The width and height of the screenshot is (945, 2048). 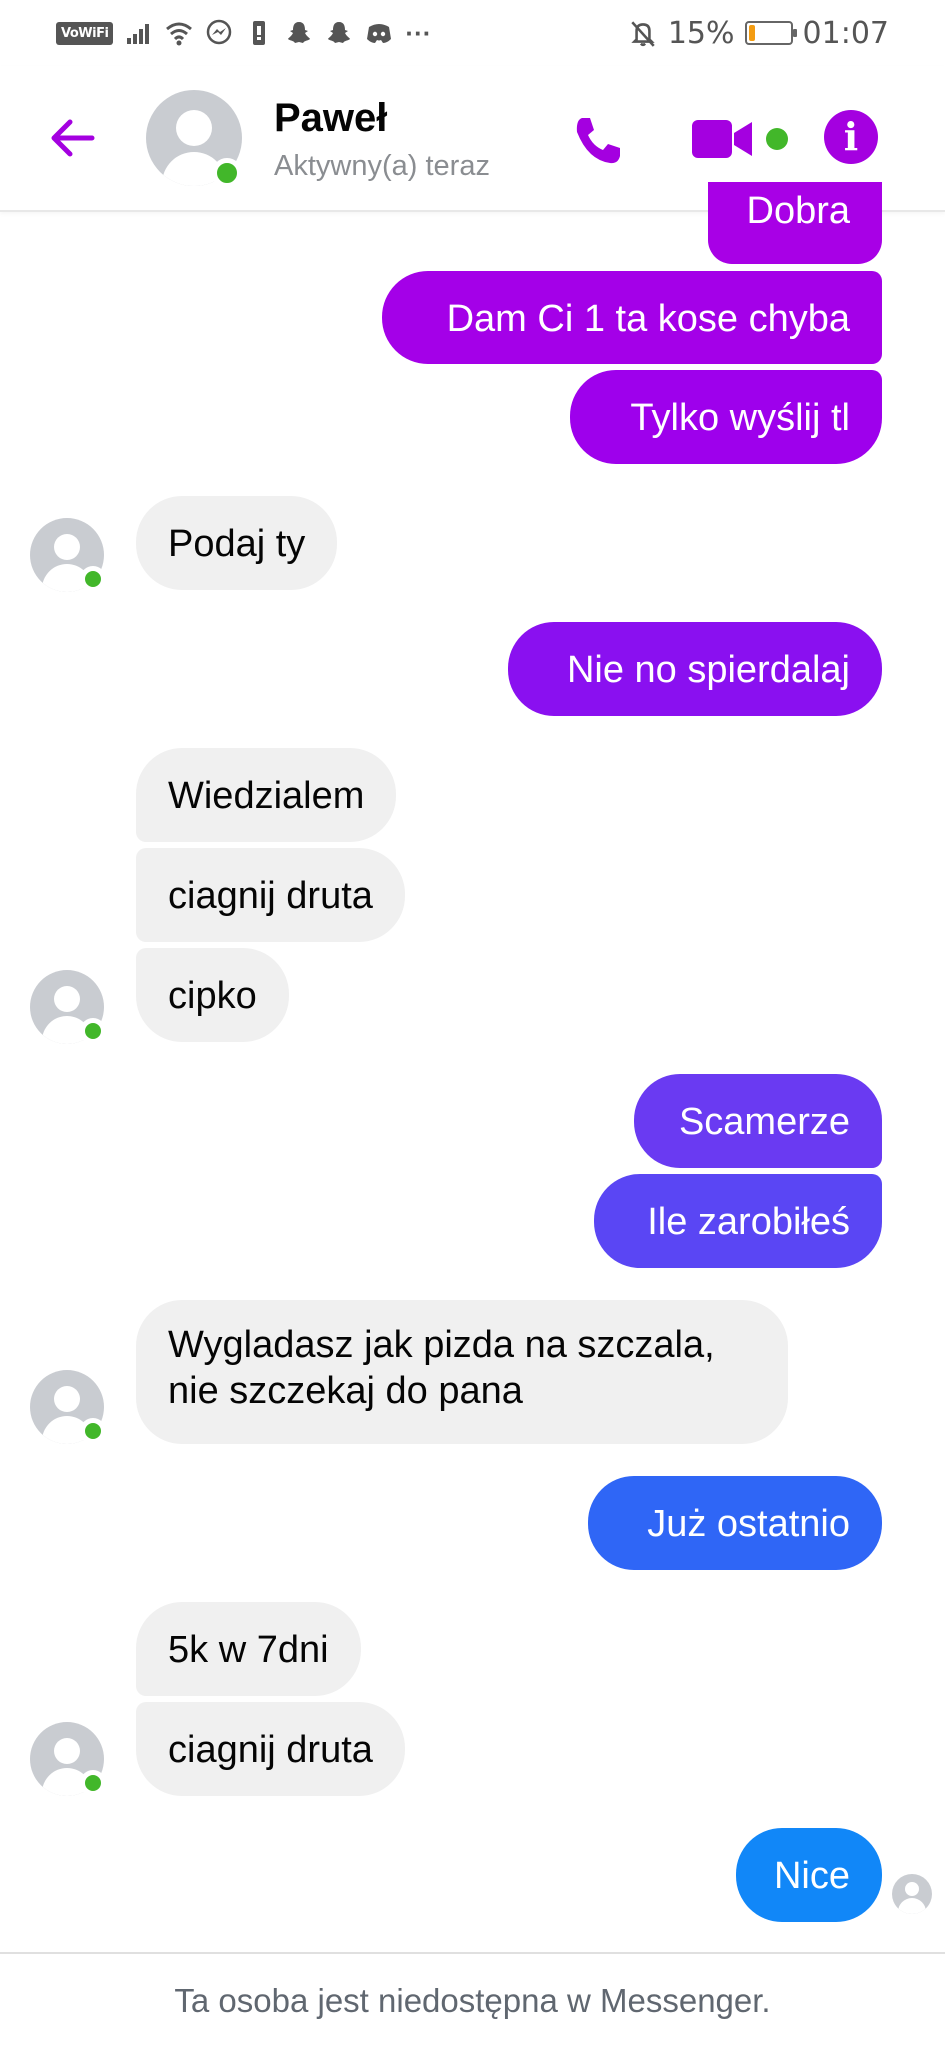 What do you see at coordinates (472, 33) in the screenshot?
I see `status-bar: VoWiFi ··· 15% 01:07` at bounding box center [472, 33].